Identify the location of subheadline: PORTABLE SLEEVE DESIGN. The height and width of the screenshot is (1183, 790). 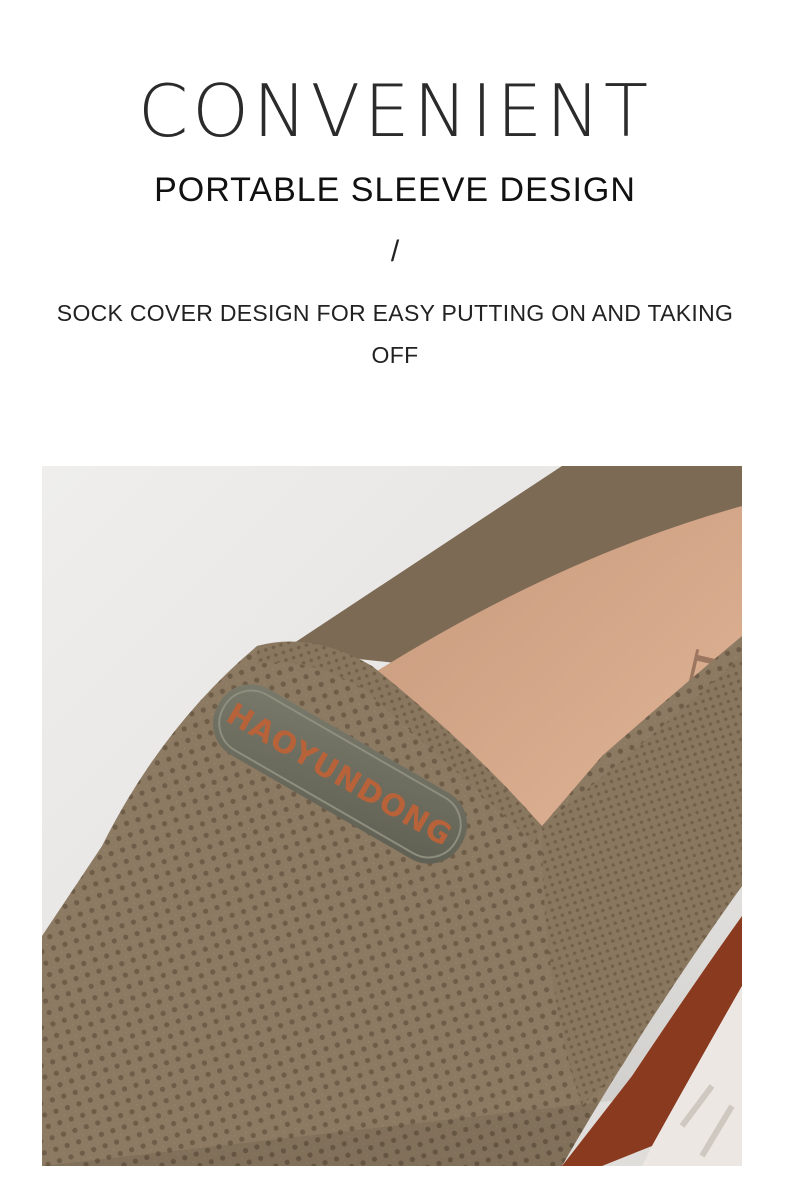
(395, 190).